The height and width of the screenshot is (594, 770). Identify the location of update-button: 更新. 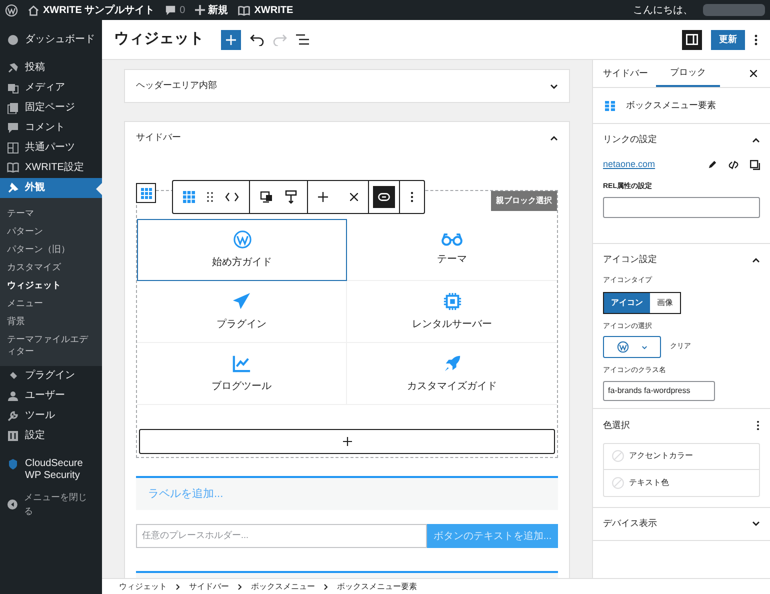
(728, 40).